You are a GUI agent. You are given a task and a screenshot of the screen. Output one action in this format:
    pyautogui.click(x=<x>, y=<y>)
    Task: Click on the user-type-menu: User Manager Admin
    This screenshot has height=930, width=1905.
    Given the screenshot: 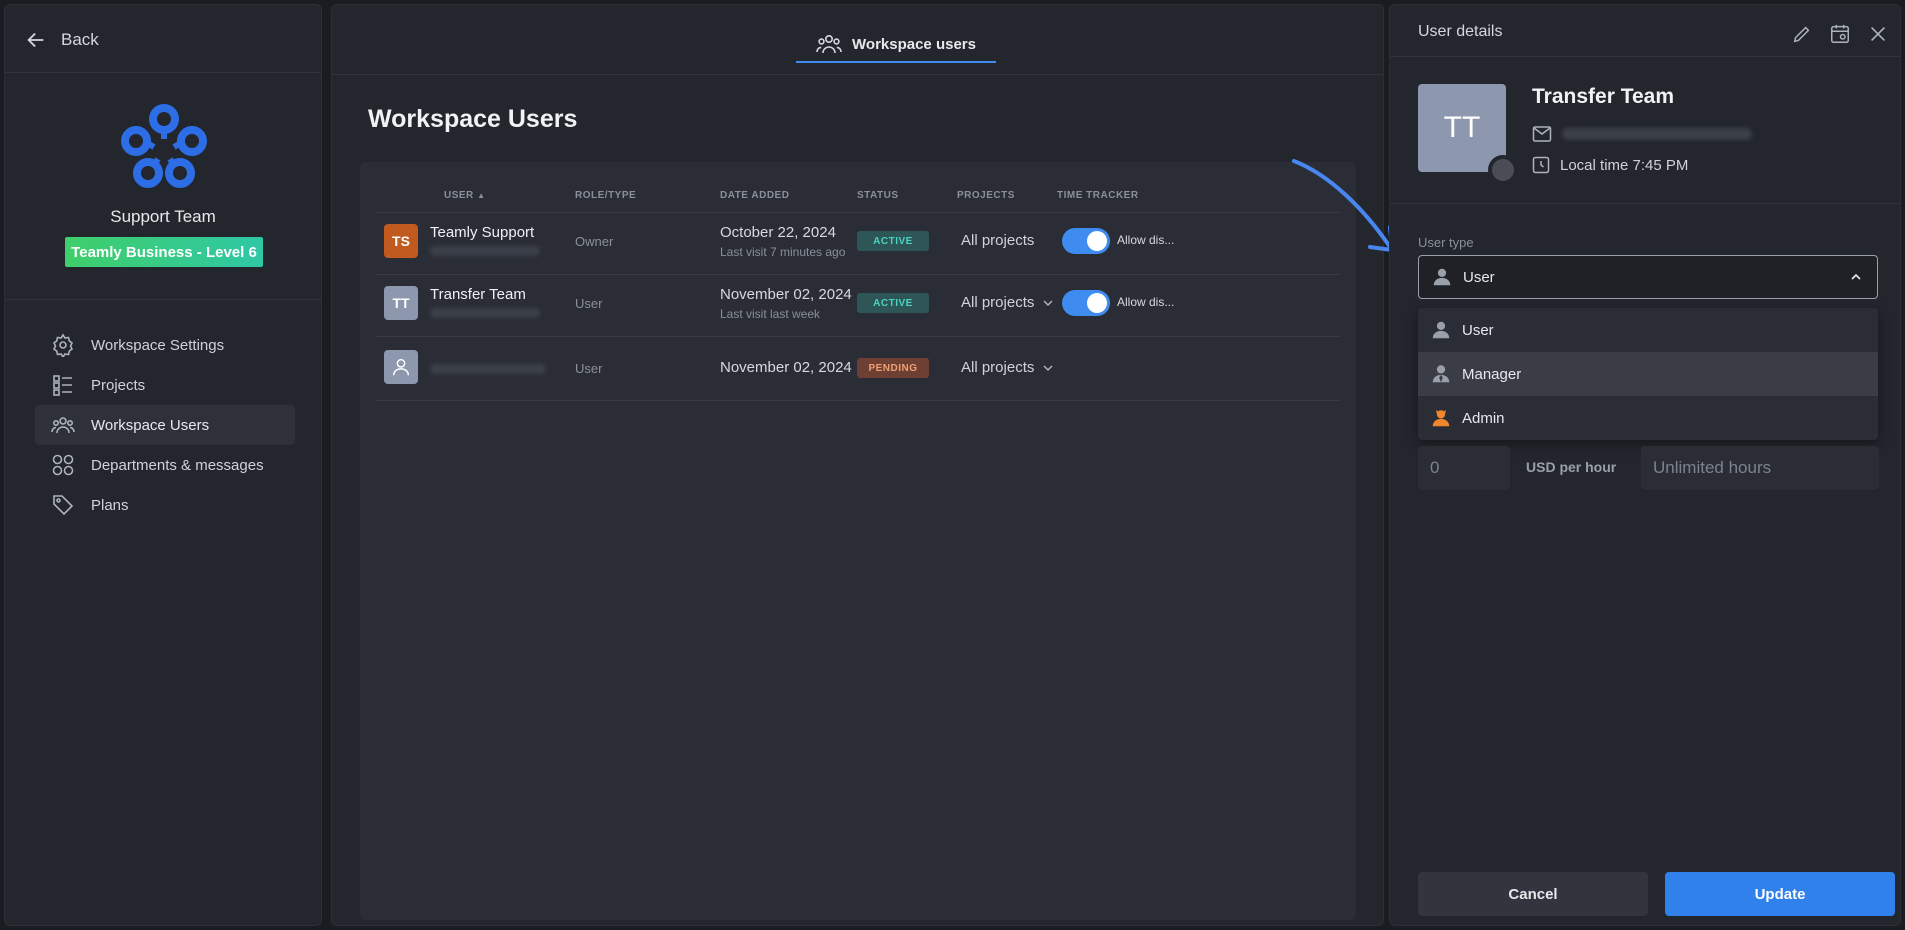 What is the action you would take?
    pyautogui.click(x=1648, y=374)
    